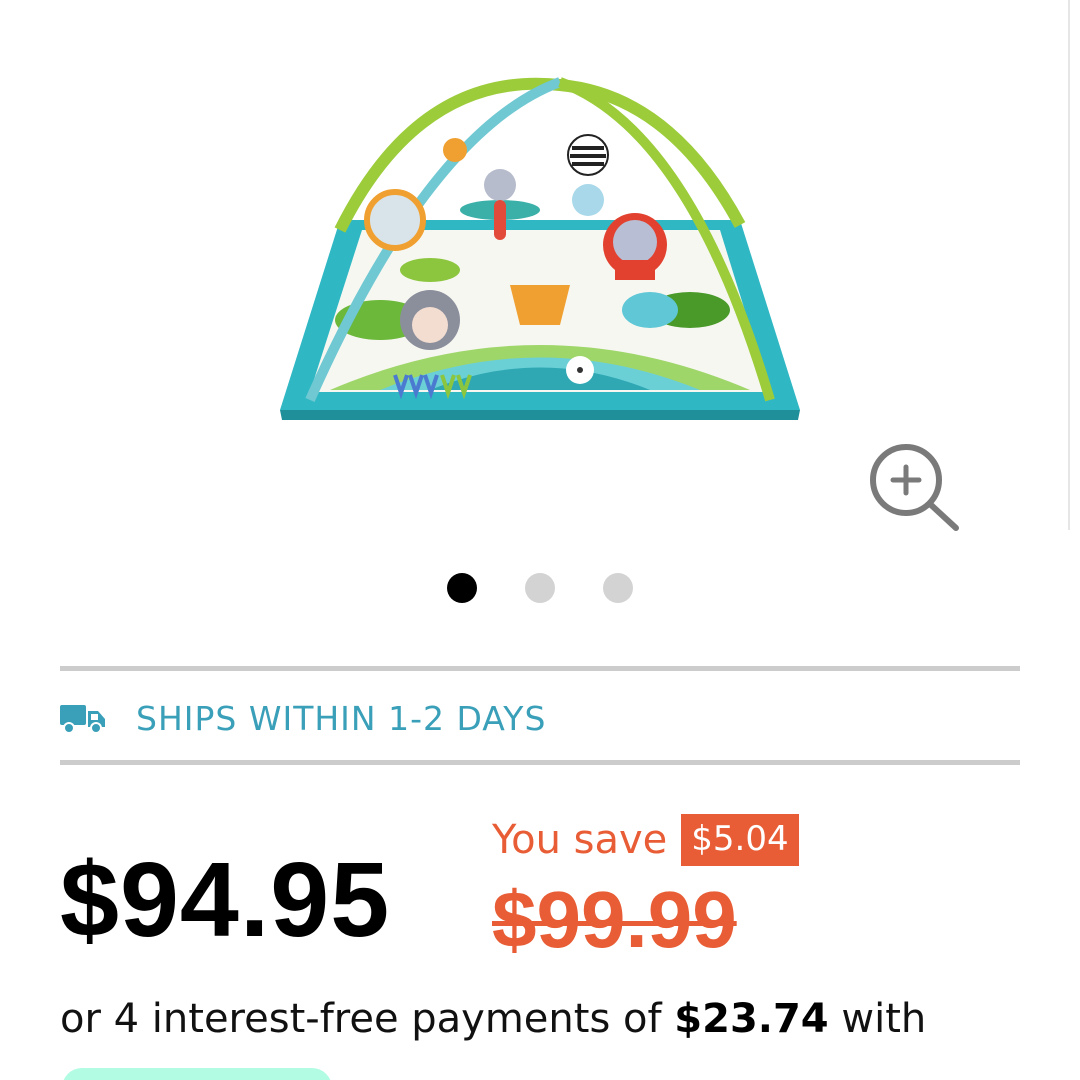 The width and height of the screenshot is (1080, 1080). Describe the element at coordinates (197, 1074) in the screenshot. I see `payment-provider-badge` at that location.